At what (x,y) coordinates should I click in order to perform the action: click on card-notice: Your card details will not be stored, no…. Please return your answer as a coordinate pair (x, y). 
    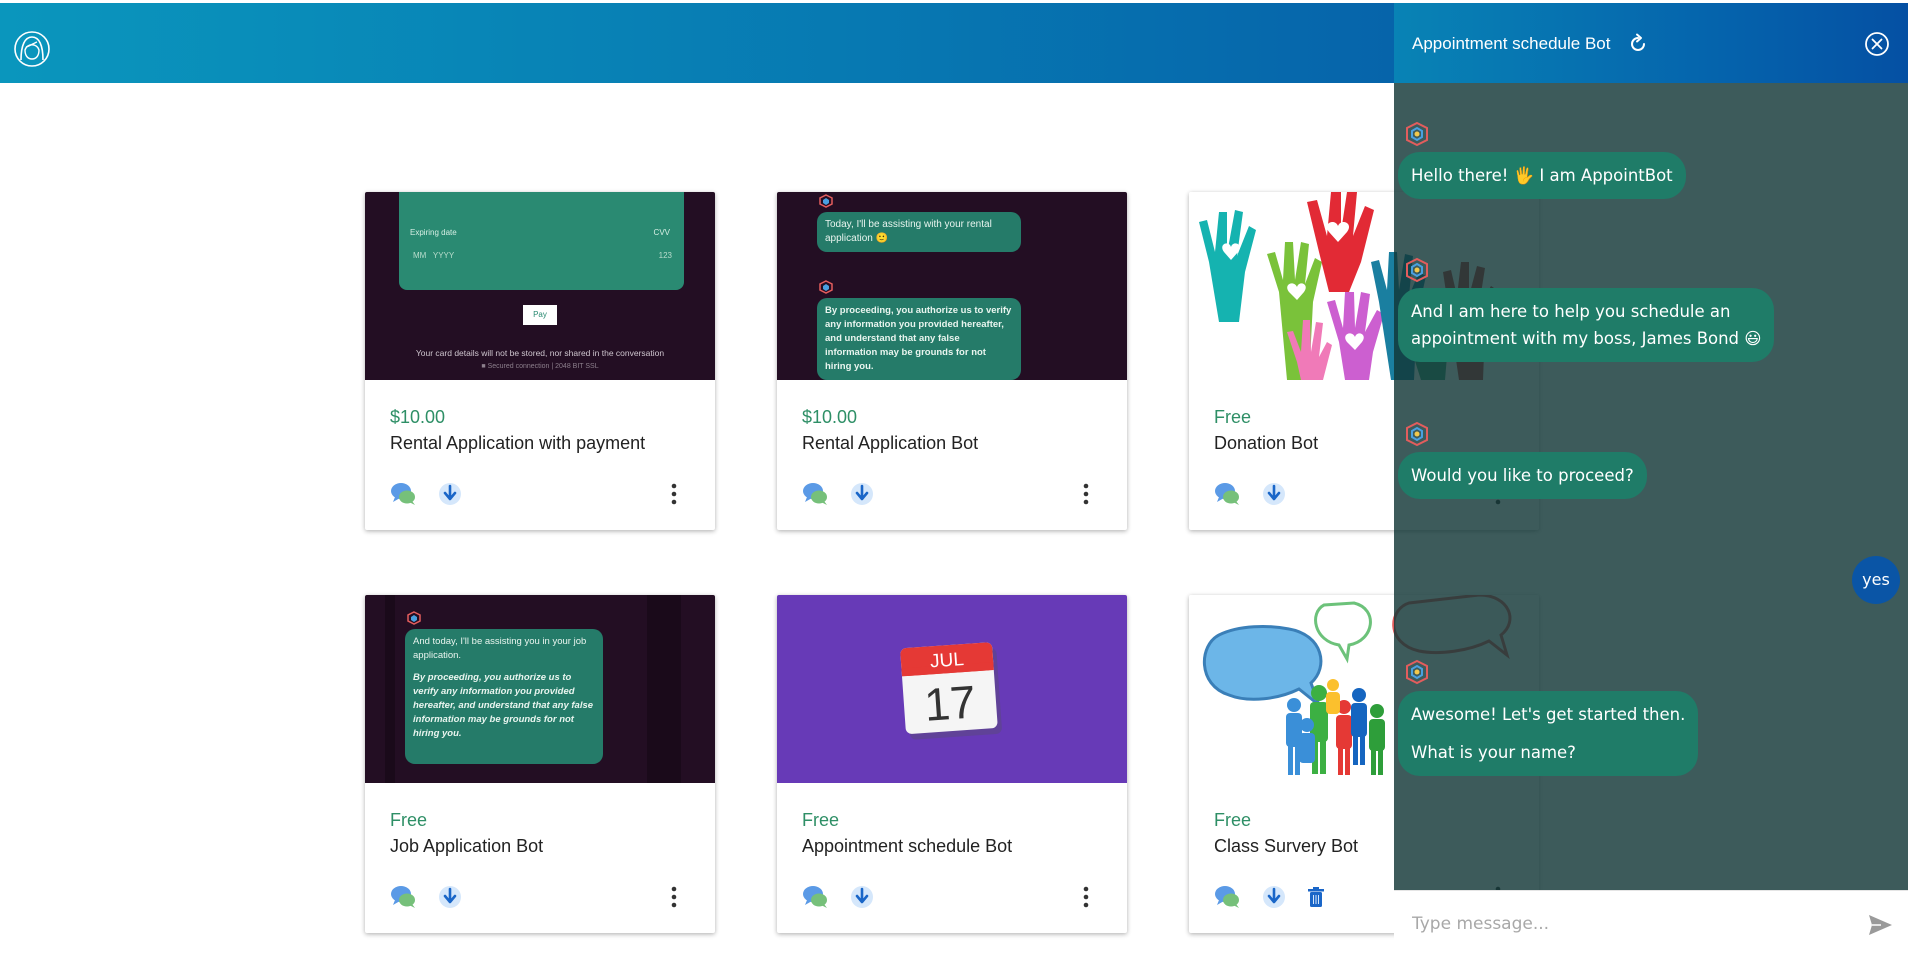
    Looking at the image, I should click on (540, 353).